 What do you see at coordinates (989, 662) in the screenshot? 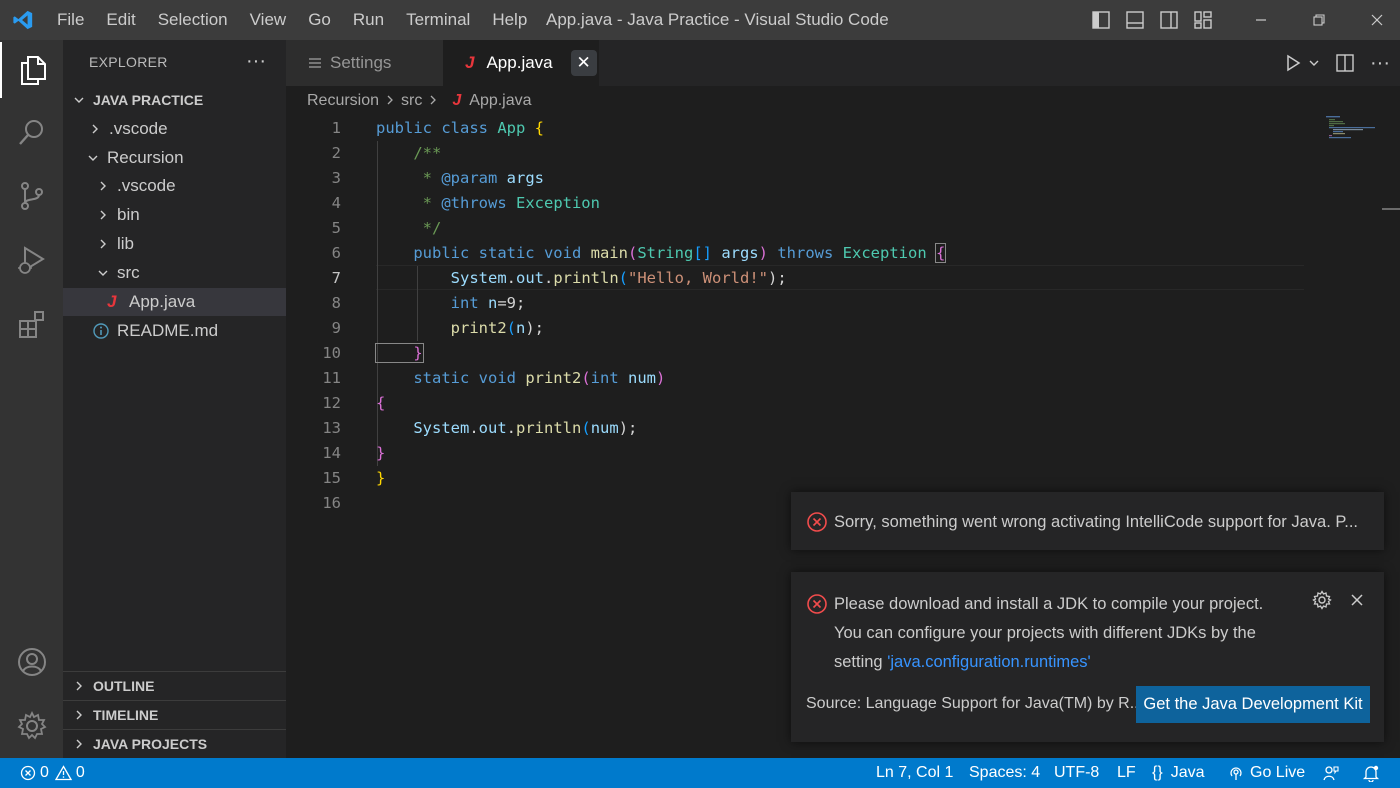
I see `runtimes-setting-link: 'java.configuration.runtimes'` at bounding box center [989, 662].